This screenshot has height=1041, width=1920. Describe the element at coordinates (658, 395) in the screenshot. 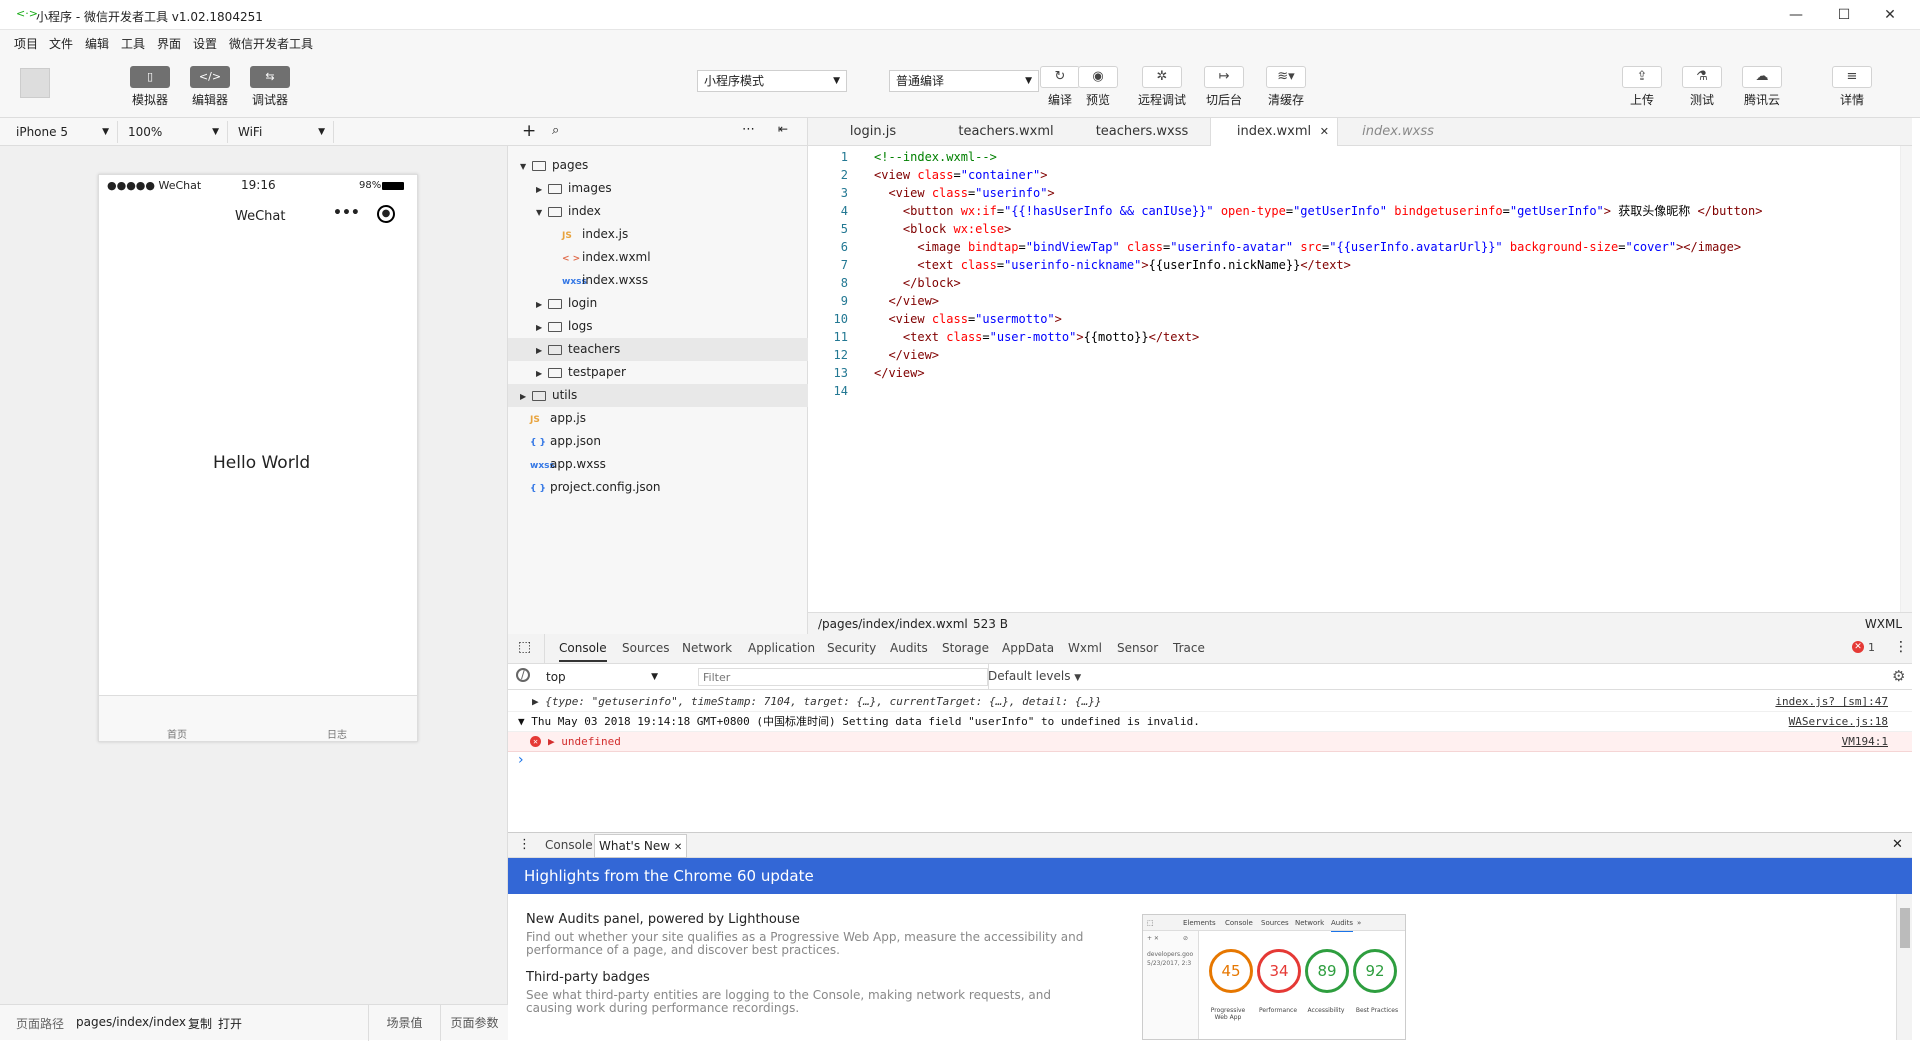

I see `tree-item: ▶ utils` at that location.